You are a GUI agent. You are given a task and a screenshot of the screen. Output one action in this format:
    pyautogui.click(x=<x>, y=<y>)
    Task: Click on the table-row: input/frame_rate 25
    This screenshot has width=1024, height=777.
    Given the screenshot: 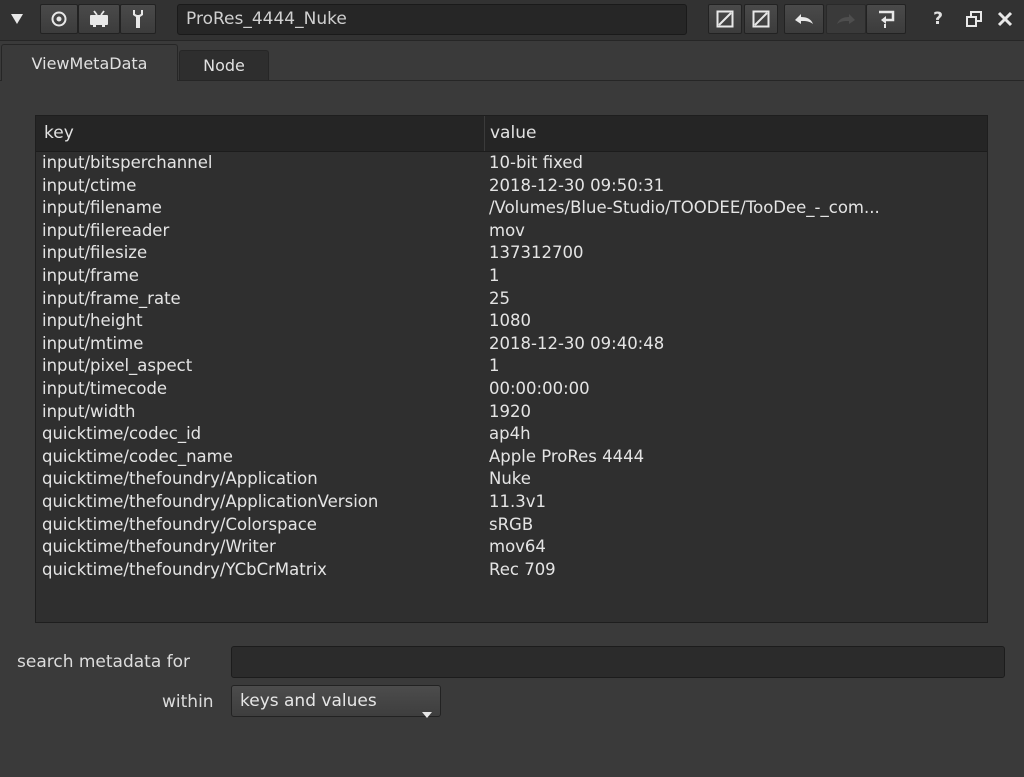 What is the action you would take?
    pyautogui.click(x=511, y=299)
    